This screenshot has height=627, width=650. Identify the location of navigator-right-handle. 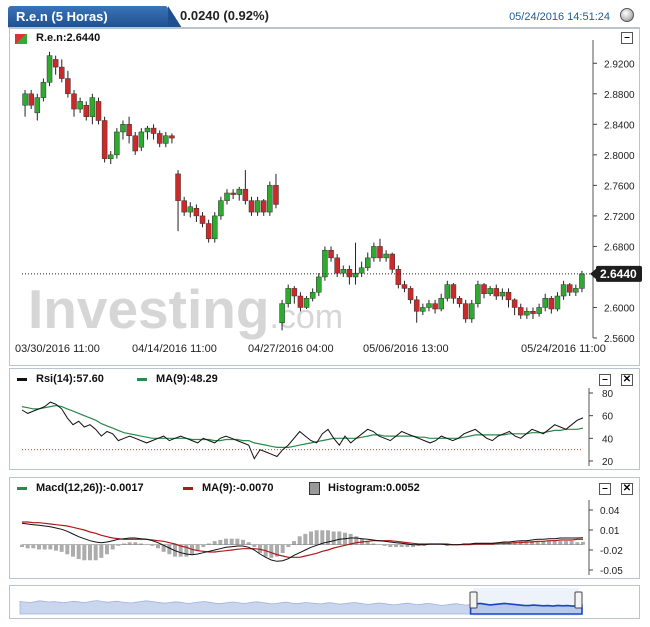
(578, 600).